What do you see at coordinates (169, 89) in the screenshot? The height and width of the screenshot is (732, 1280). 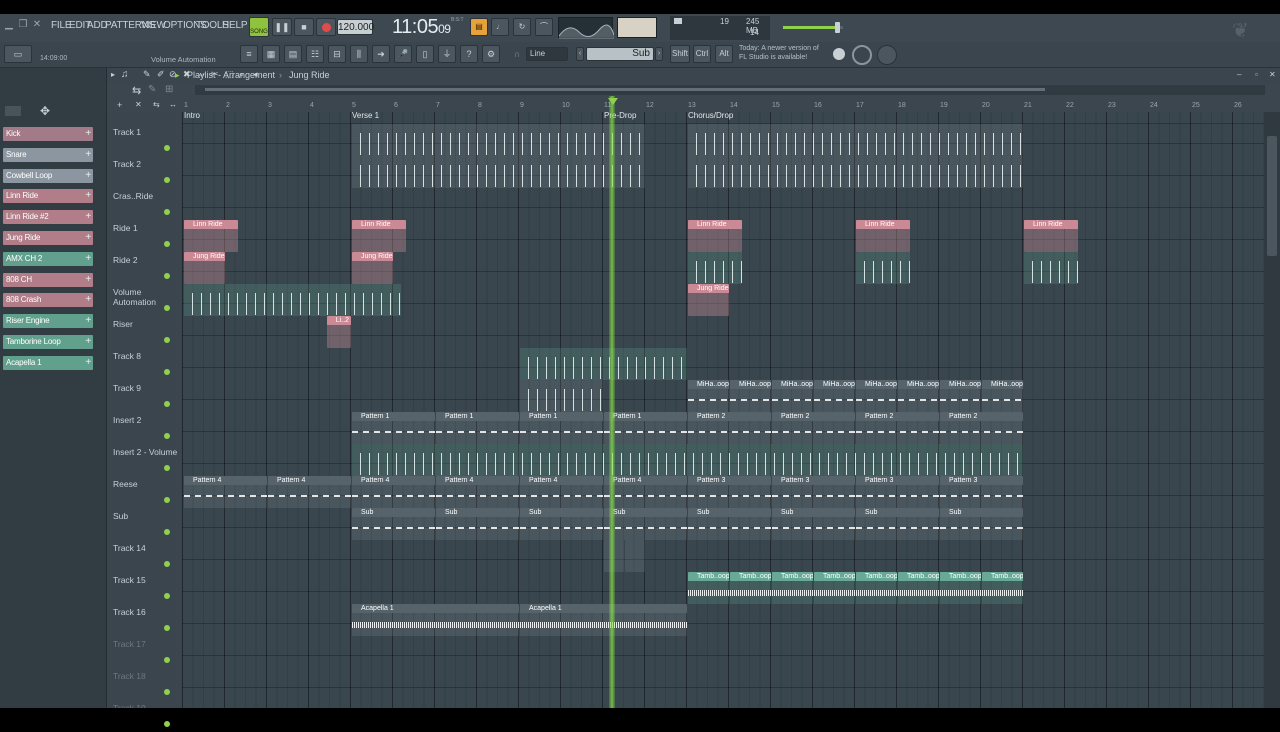 I see `playlist-options-icon: ⊞` at bounding box center [169, 89].